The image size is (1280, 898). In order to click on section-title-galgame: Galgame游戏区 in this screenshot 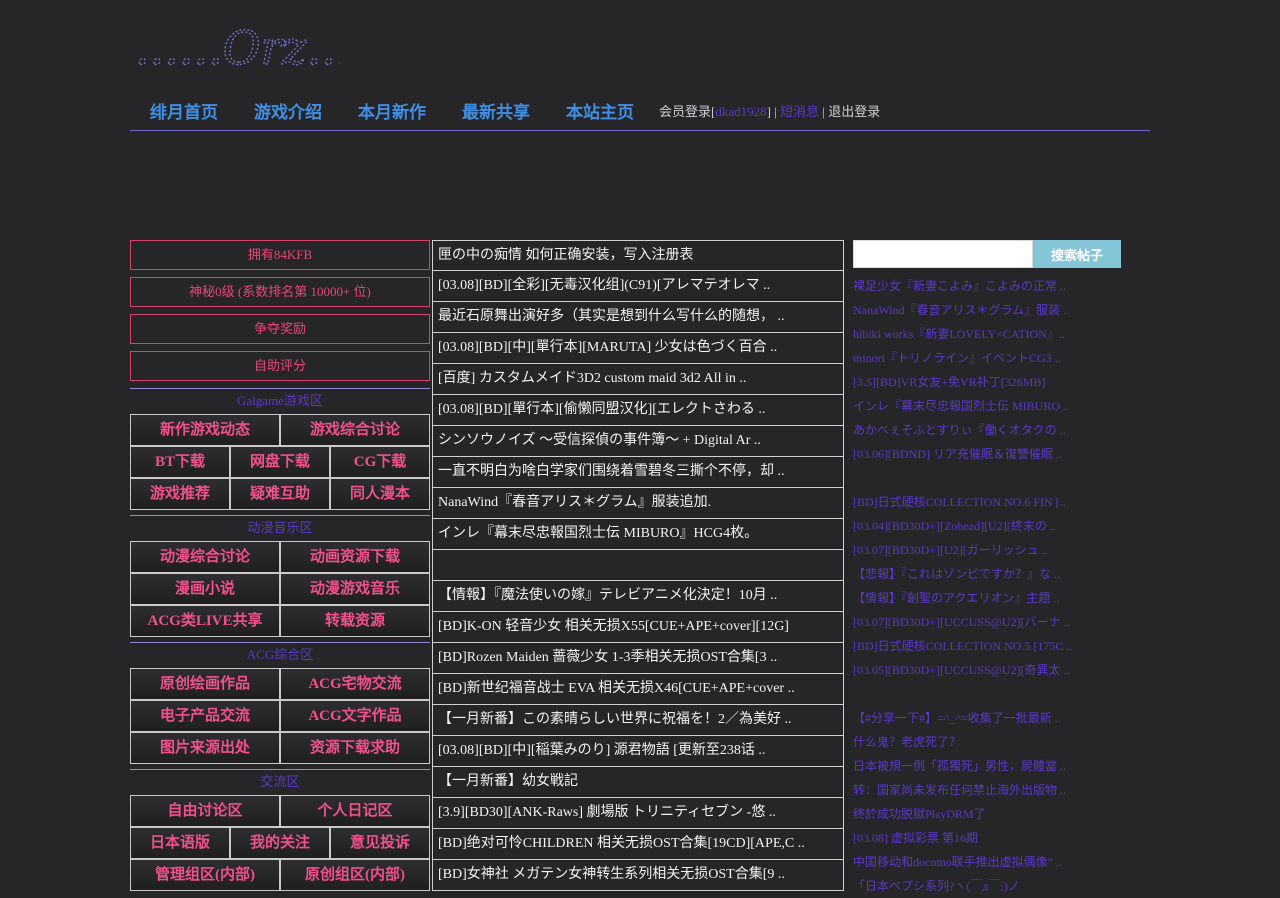, I will do `click(280, 401)`.